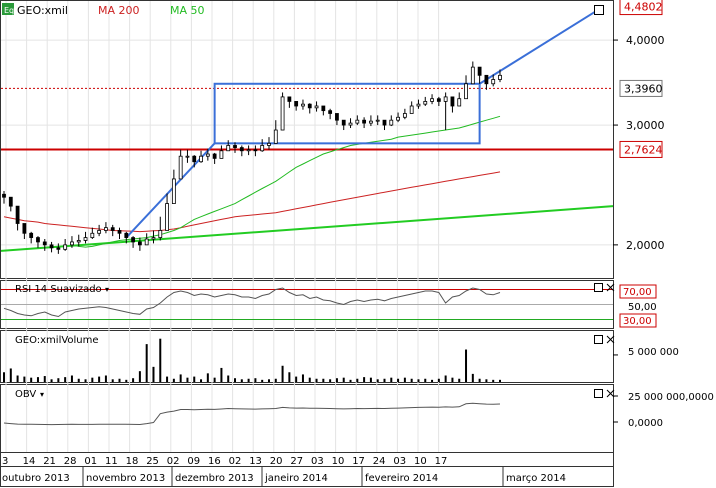 The height and width of the screenshot is (488, 716). Describe the element at coordinates (42, 394) in the screenshot. I see `obv-menu-arrow-icon: ▾` at that location.